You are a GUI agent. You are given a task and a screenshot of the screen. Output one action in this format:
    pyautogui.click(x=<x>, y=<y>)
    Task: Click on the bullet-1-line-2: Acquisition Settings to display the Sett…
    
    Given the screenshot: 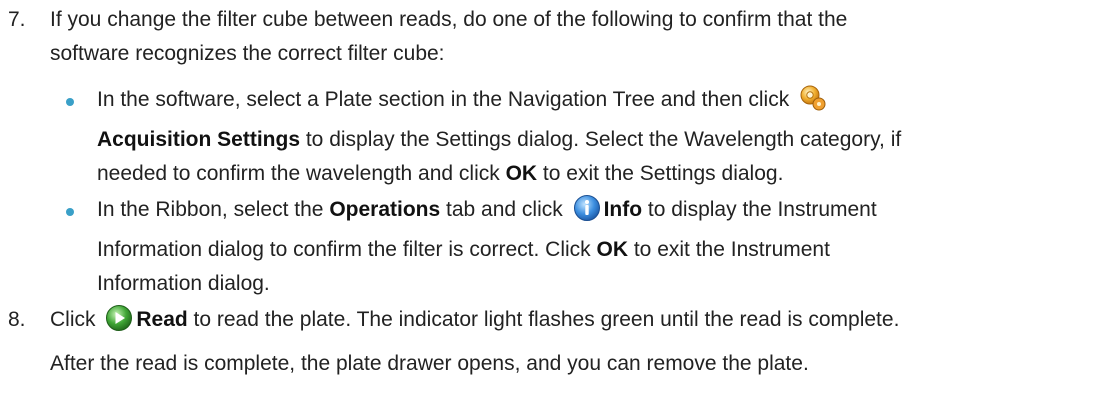 What is the action you would take?
    pyautogui.click(x=499, y=139)
    